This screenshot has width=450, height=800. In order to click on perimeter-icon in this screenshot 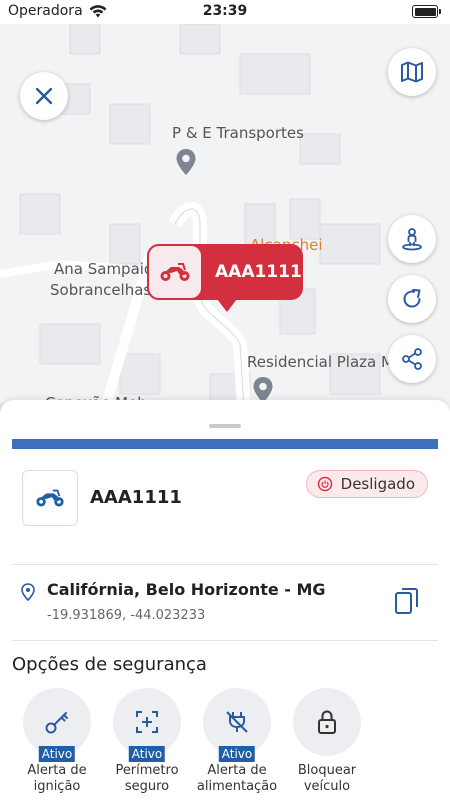, I will do `click(147, 722)`.